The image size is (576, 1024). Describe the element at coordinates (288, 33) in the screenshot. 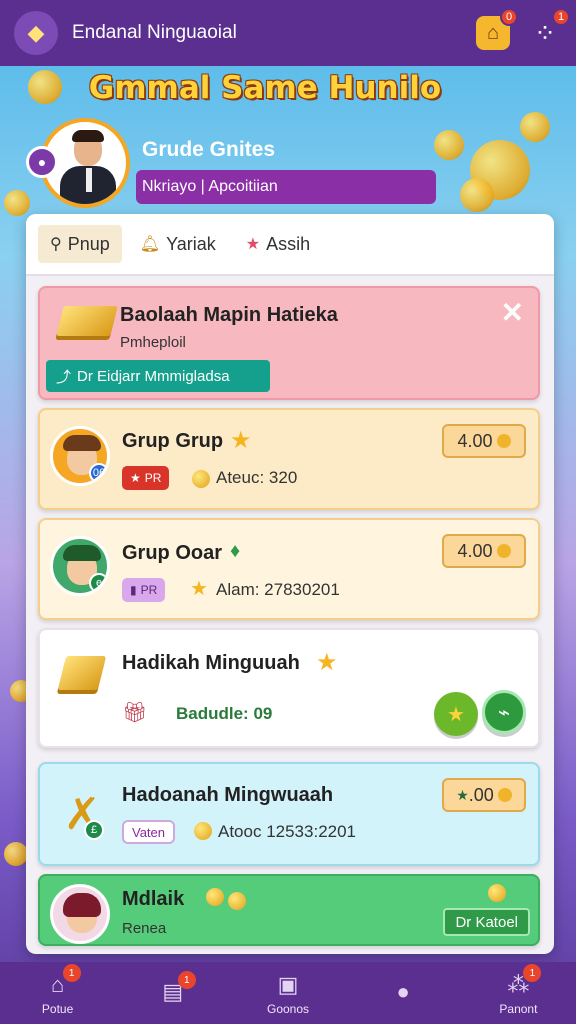

I see `top-bar: ◆ Endanal Ninguaoial ⌂ 0 ⁘ 1` at that location.